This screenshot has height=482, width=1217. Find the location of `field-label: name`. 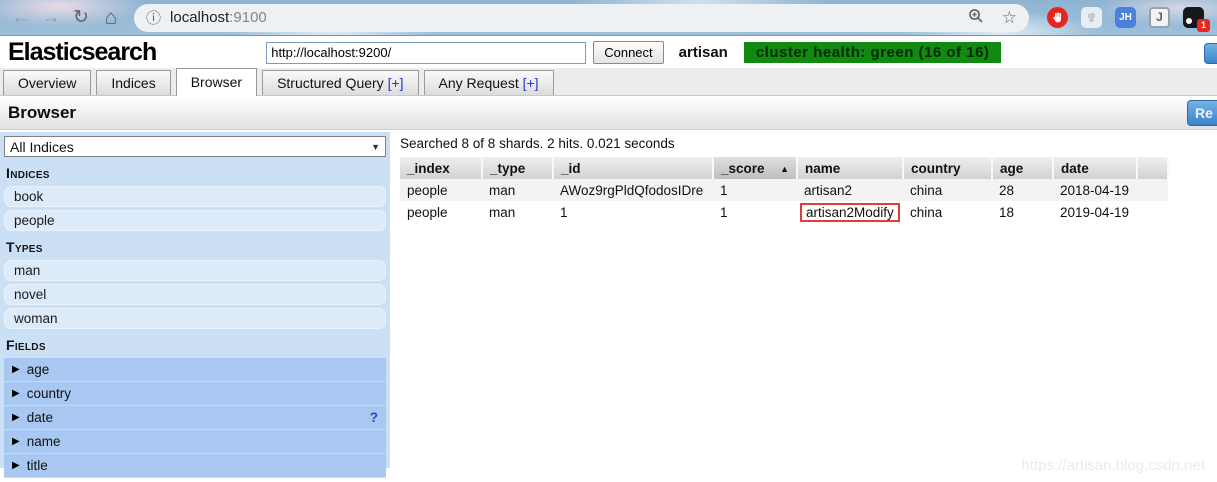

field-label: name is located at coordinates (43, 441).